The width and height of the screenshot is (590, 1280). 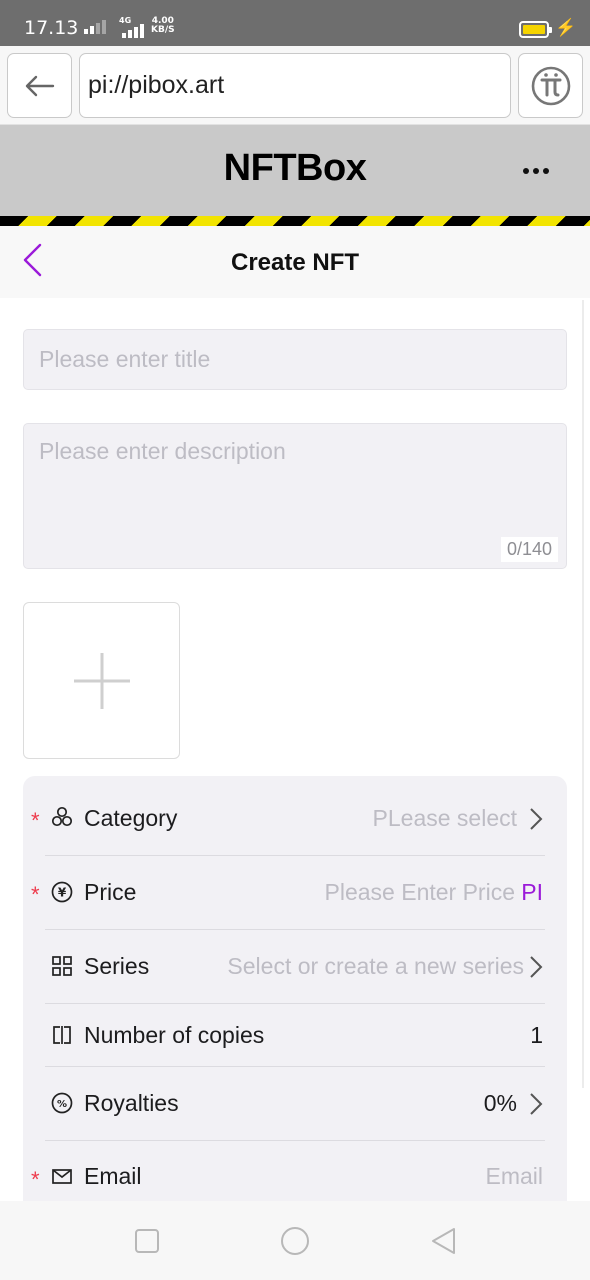 What do you see at coordinates (514, 1176) in the screenshot?
I see `email-input: Email` at bounding box center [514, 1176].